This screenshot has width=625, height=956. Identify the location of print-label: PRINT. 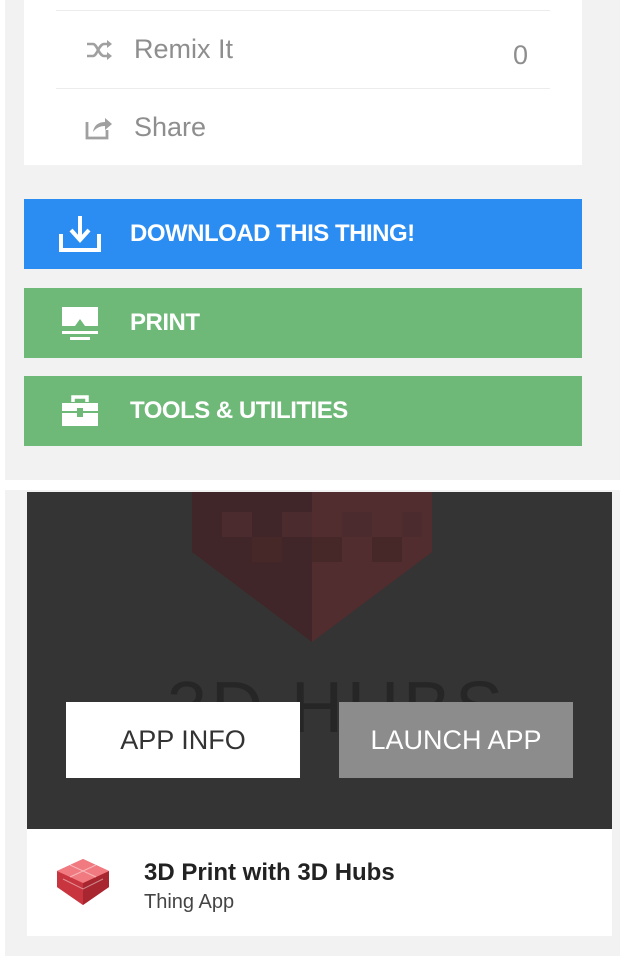
(165, 322).